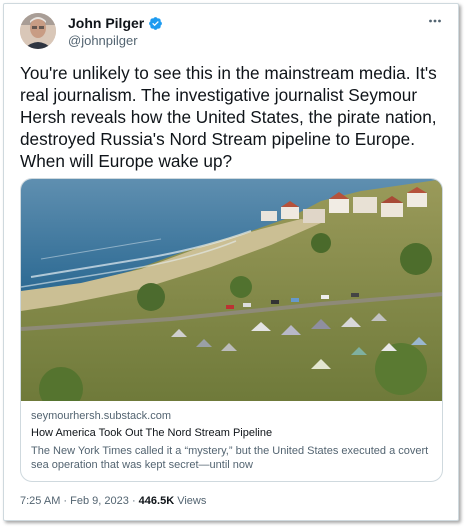  I want to click on more-dots, so click(435, 21).